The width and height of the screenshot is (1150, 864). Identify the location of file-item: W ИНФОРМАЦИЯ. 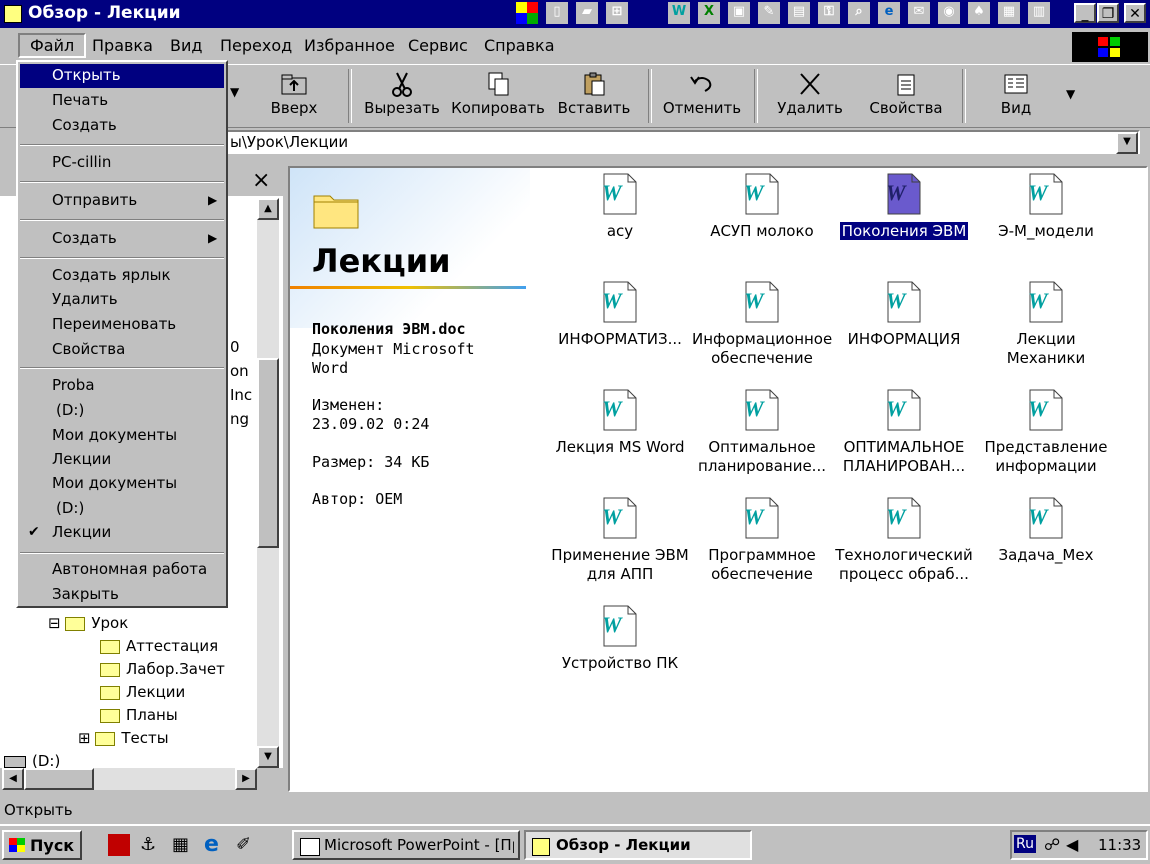
(904, 314).